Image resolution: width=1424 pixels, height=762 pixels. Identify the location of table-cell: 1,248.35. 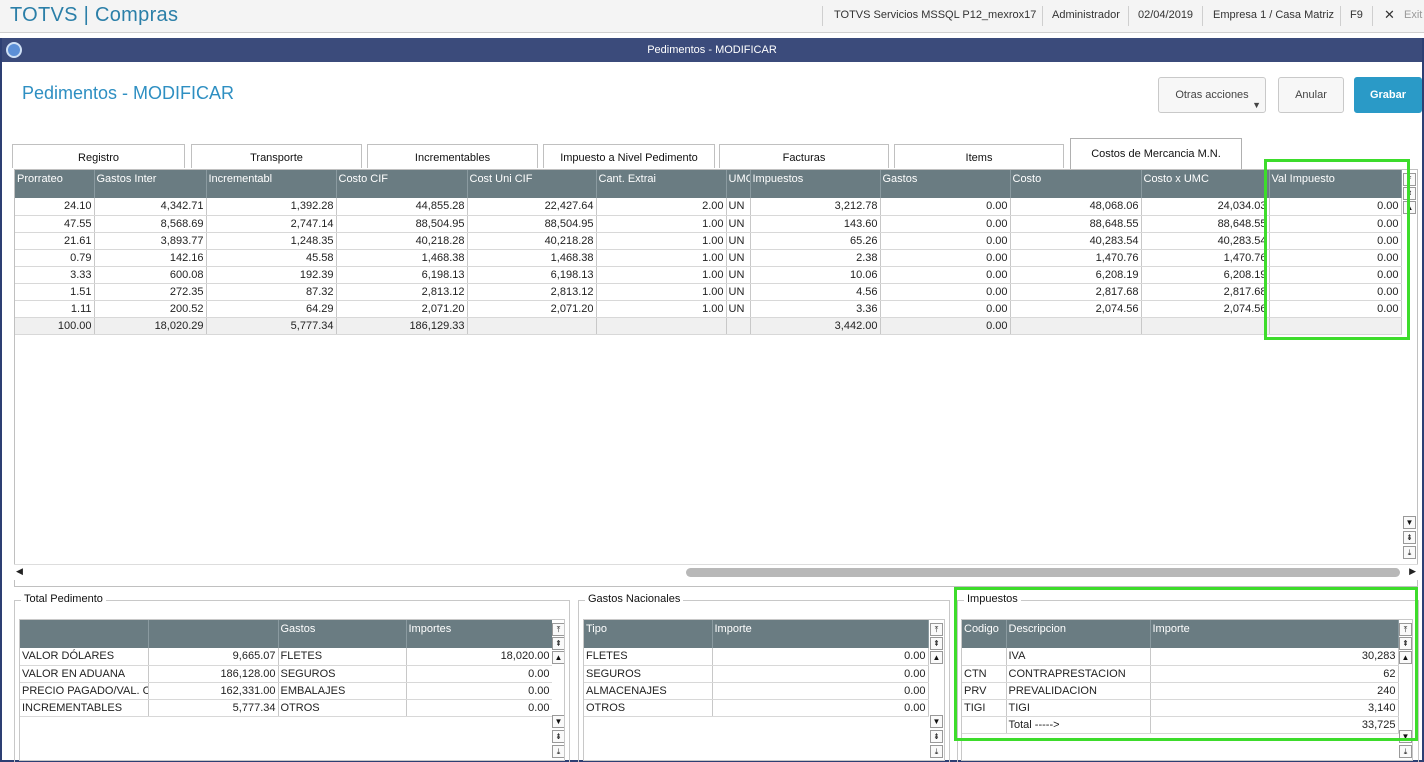
(271, 241).